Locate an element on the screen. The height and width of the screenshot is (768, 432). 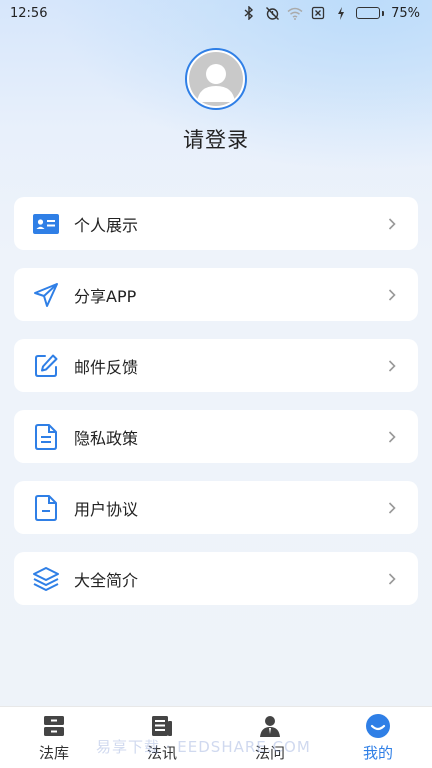
menu-item-label: 邮件反馈 is located at coordinates (106, 367).